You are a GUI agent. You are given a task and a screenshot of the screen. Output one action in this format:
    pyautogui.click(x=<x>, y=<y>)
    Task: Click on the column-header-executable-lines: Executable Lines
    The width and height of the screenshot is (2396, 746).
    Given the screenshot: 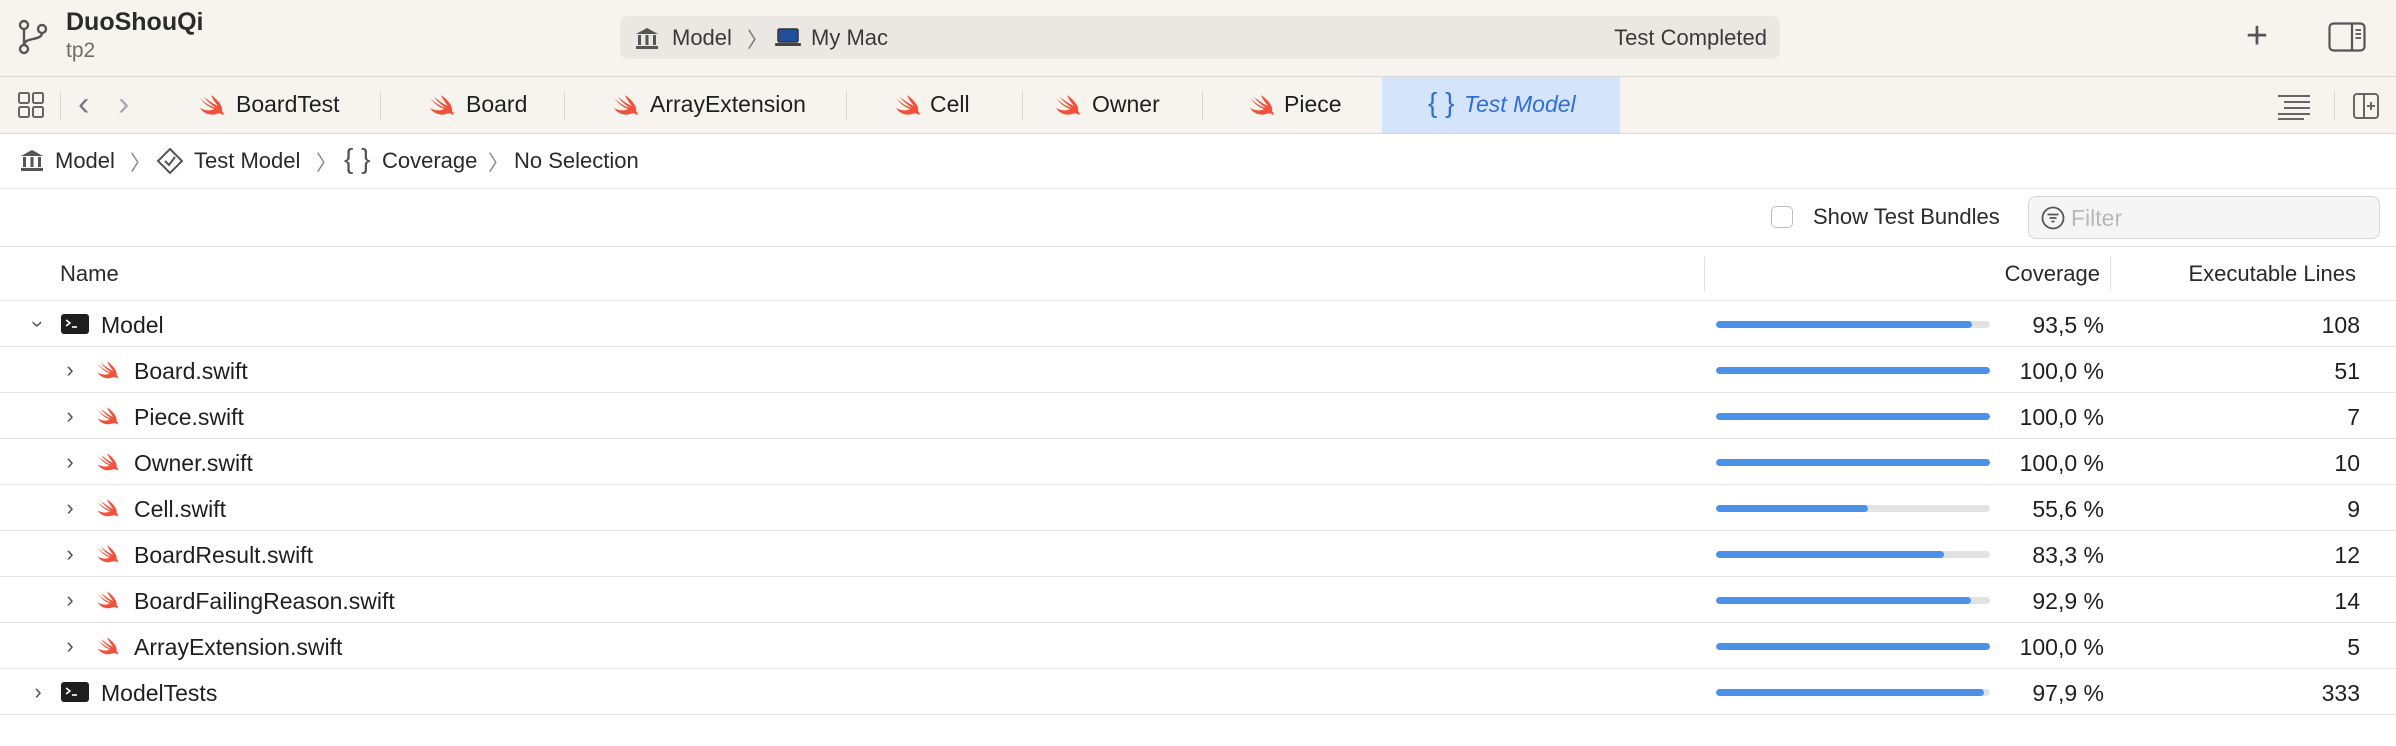 What is the action you would take?
    pyautogui.click(x=2272, y=274)
    